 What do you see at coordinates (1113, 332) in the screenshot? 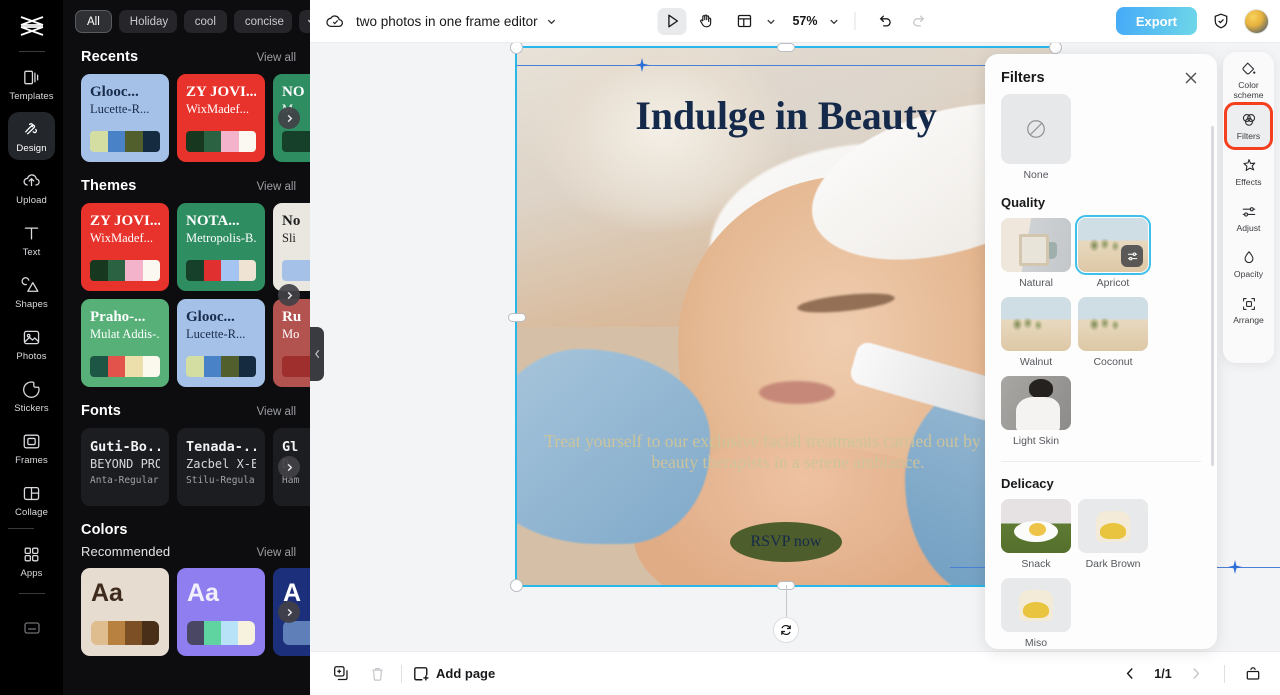
I see `filter-item-coconut: Coconut` at bounding box center [1113, 332].